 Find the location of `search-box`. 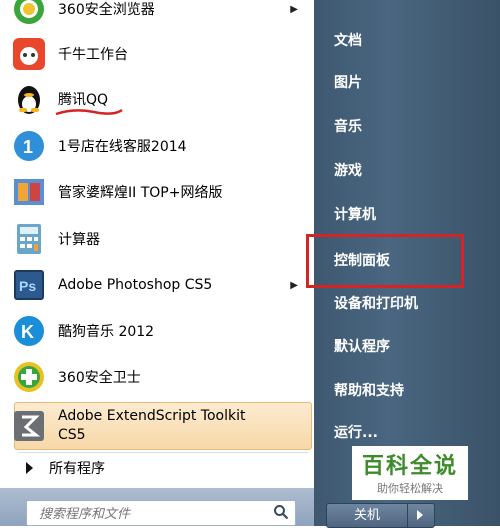

search-box is located at coordinates (161, 513).